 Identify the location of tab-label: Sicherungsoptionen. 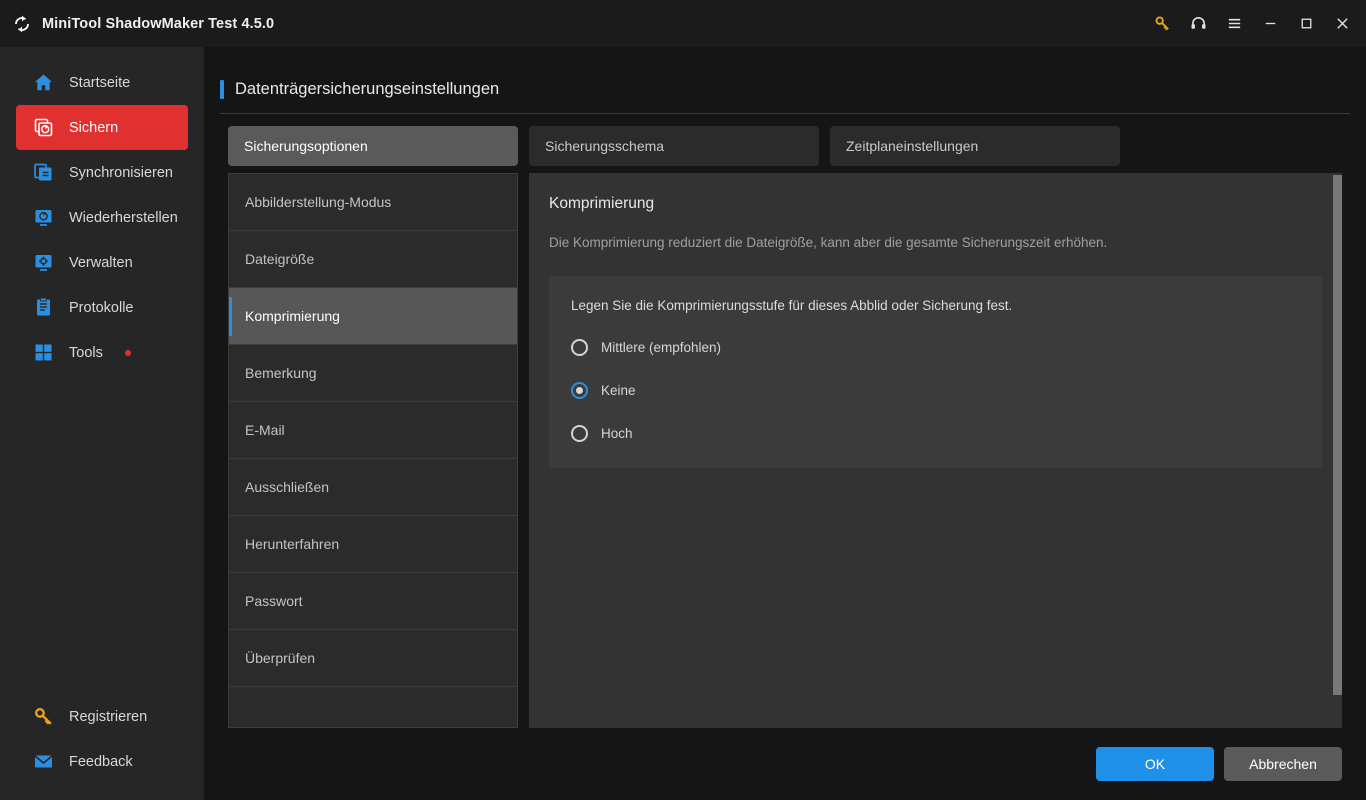
(306, 146).